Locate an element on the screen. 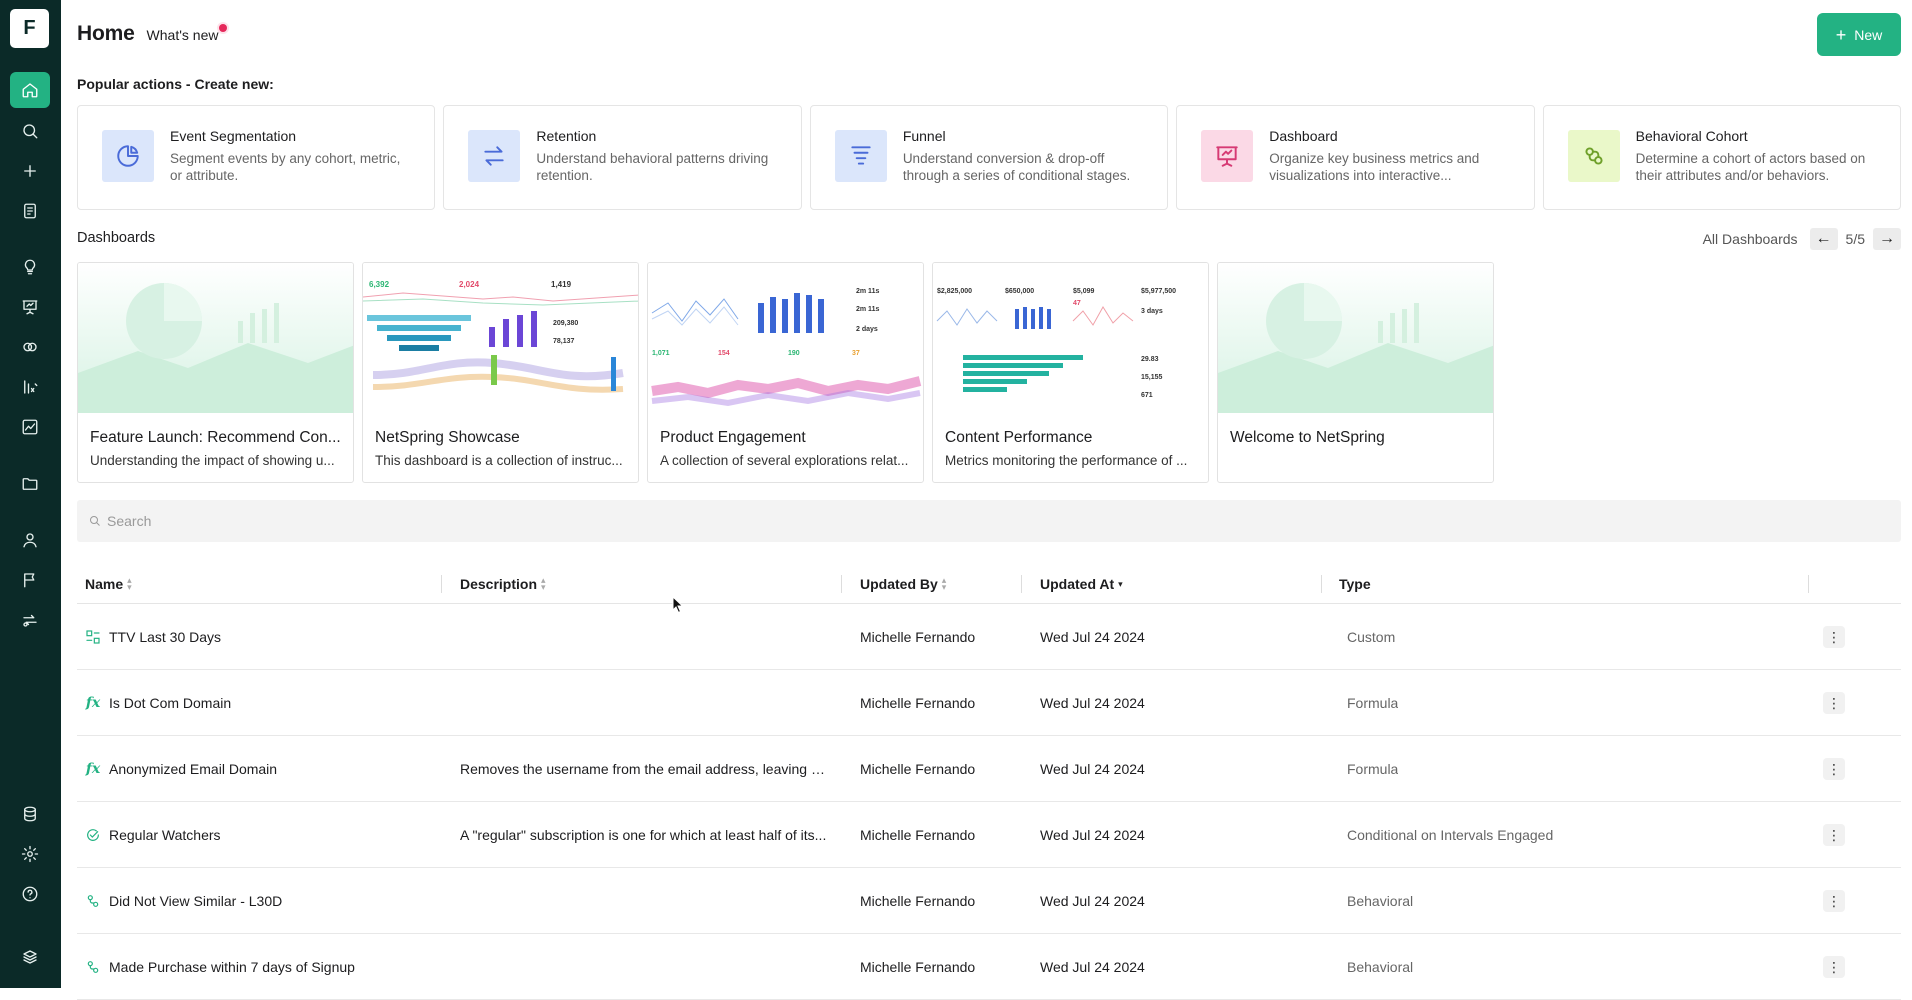  charts-nav is located at coordinates (30, 427).